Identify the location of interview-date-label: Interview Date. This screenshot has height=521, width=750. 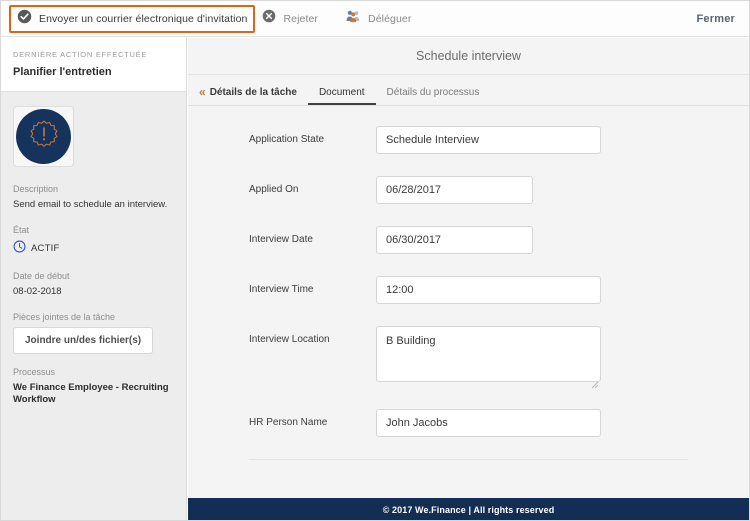
(281, 239).